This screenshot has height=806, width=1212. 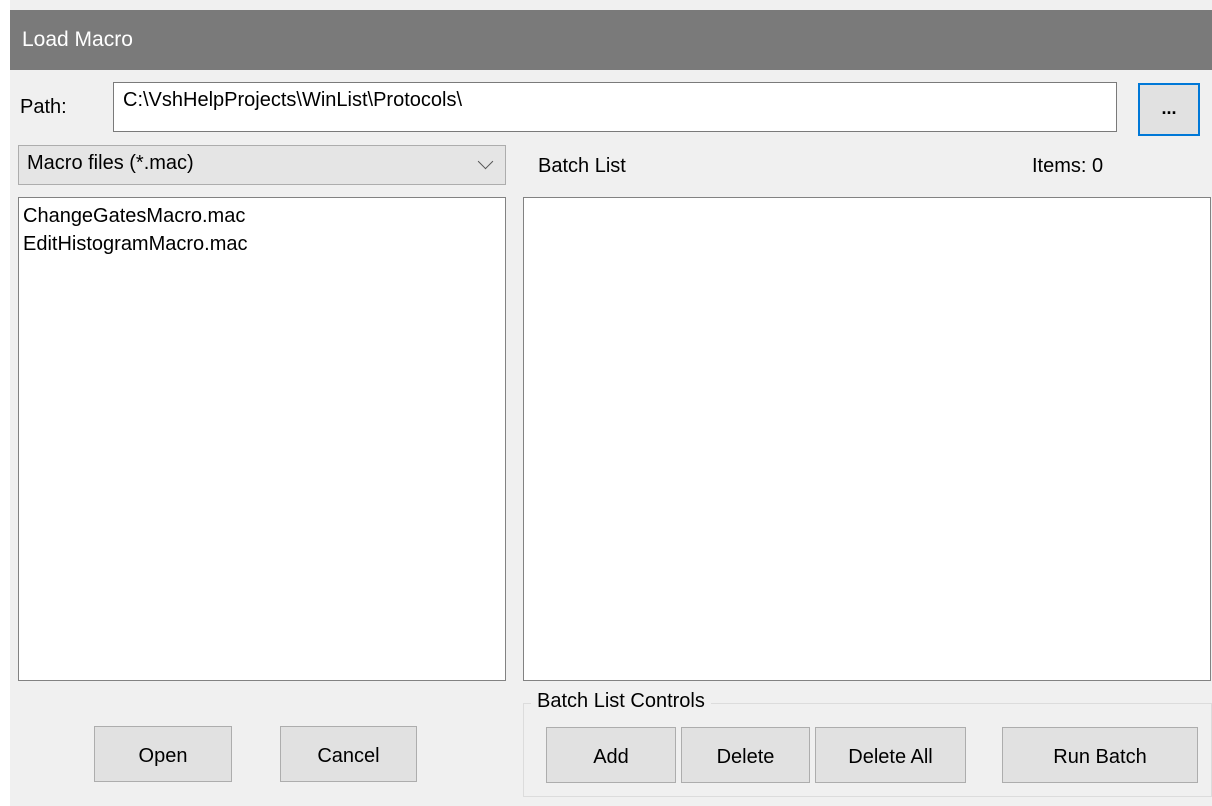 I want to click on path-input: C:\VshHelpProjects\WinList\Protocols\, so click(x=615, y=107).